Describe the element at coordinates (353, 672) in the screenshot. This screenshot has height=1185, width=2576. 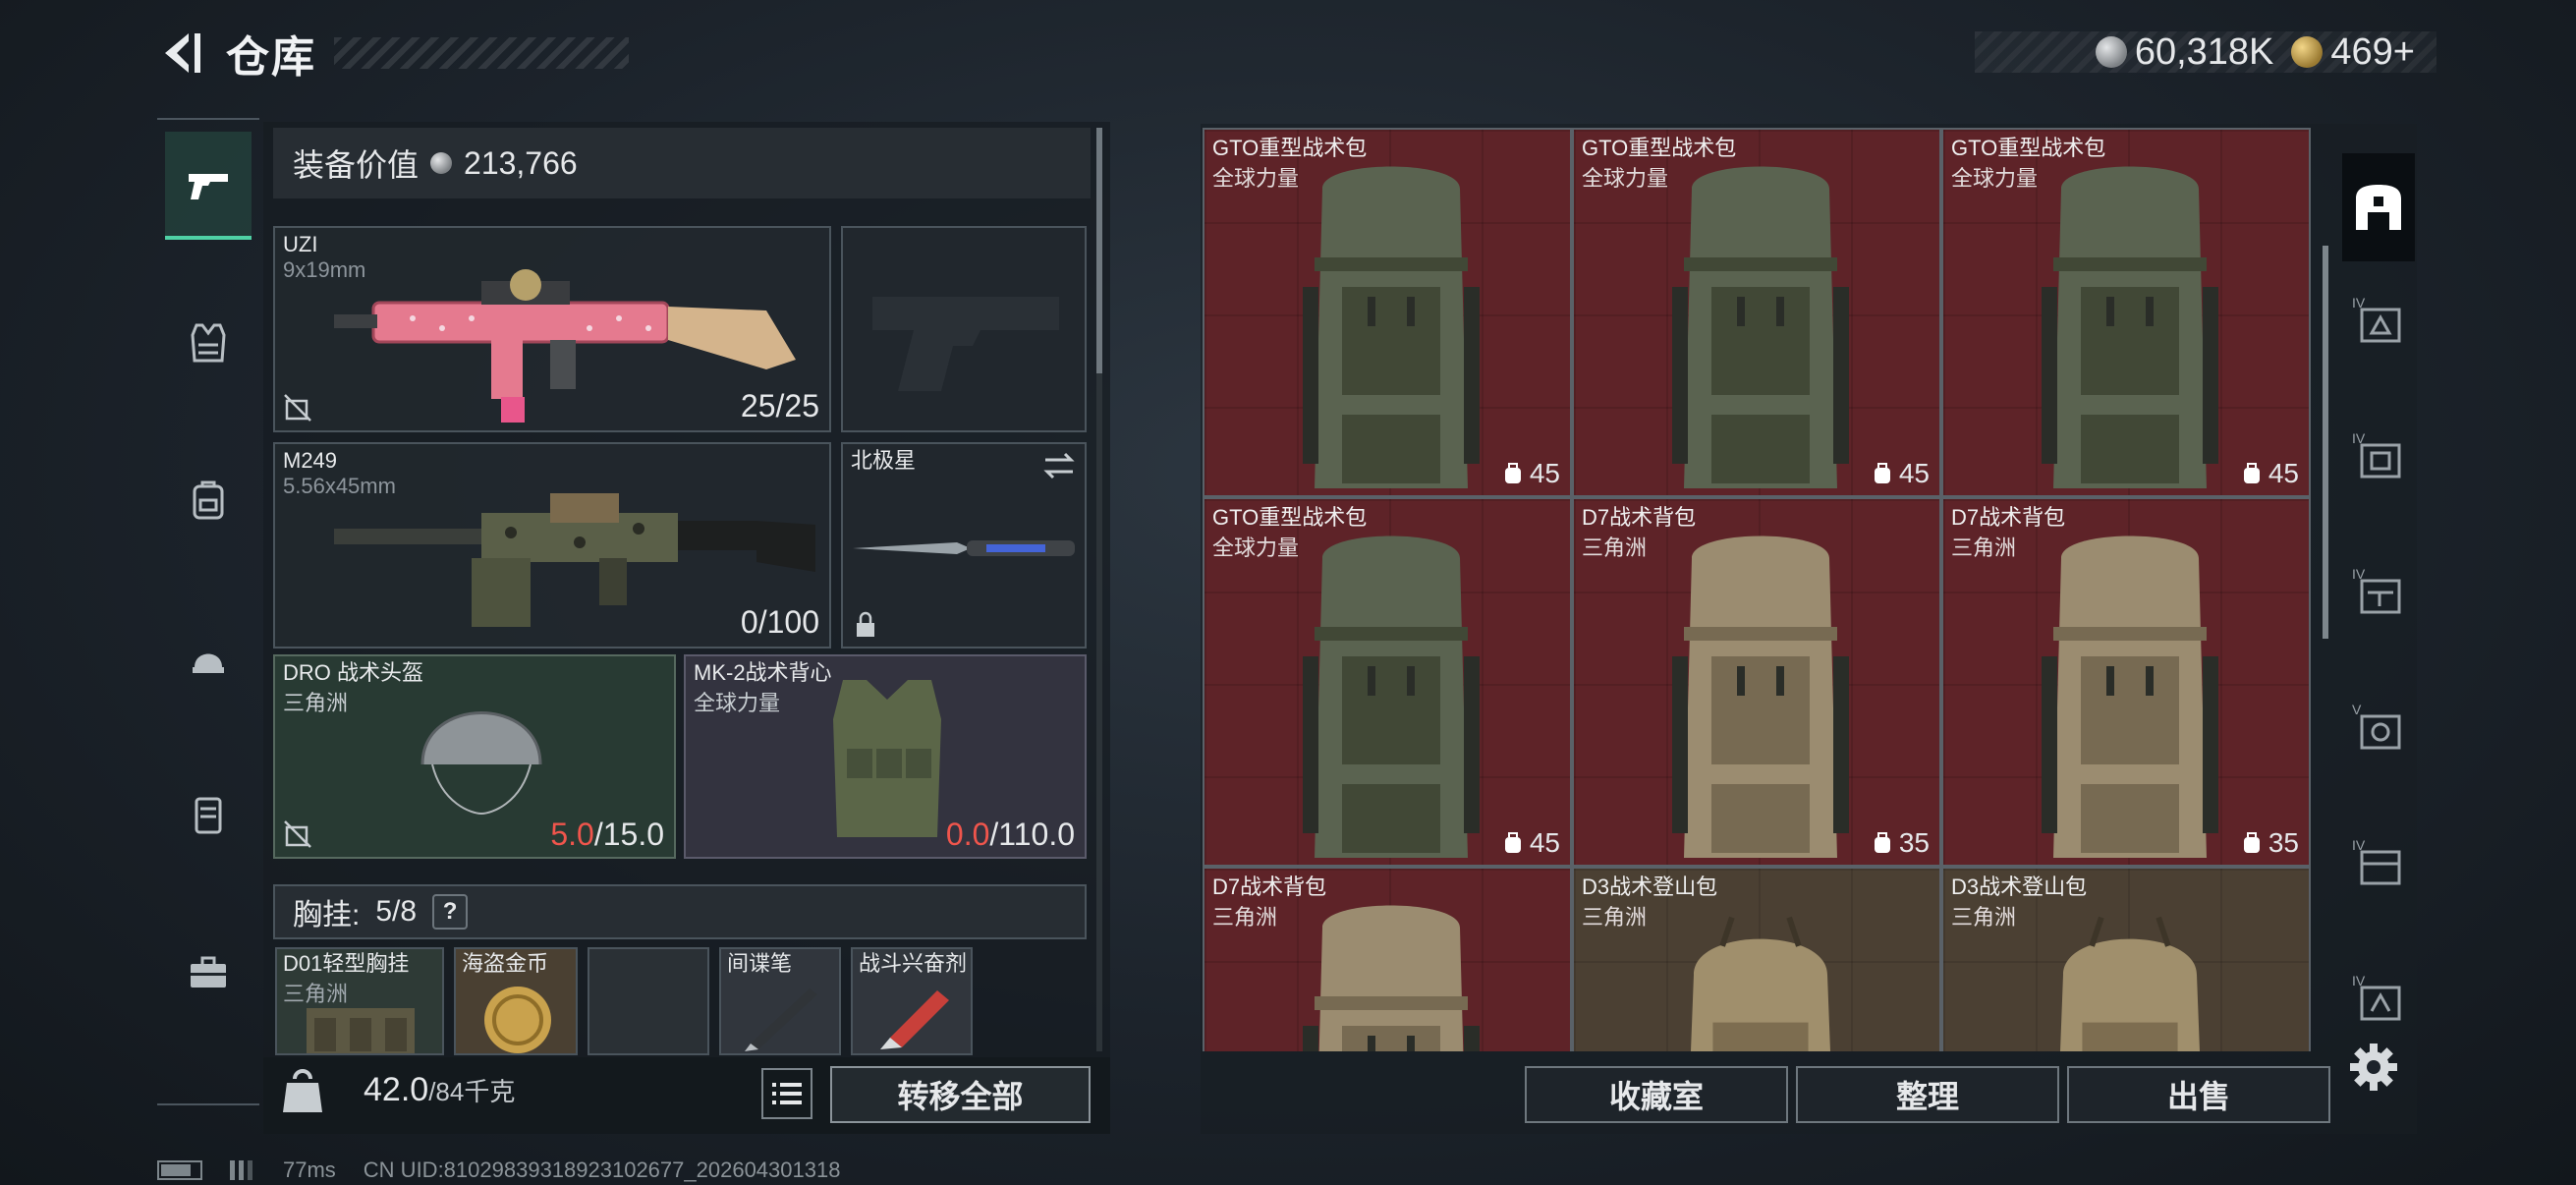
I see `helmet-name: DRO 战术头盔` at that location.